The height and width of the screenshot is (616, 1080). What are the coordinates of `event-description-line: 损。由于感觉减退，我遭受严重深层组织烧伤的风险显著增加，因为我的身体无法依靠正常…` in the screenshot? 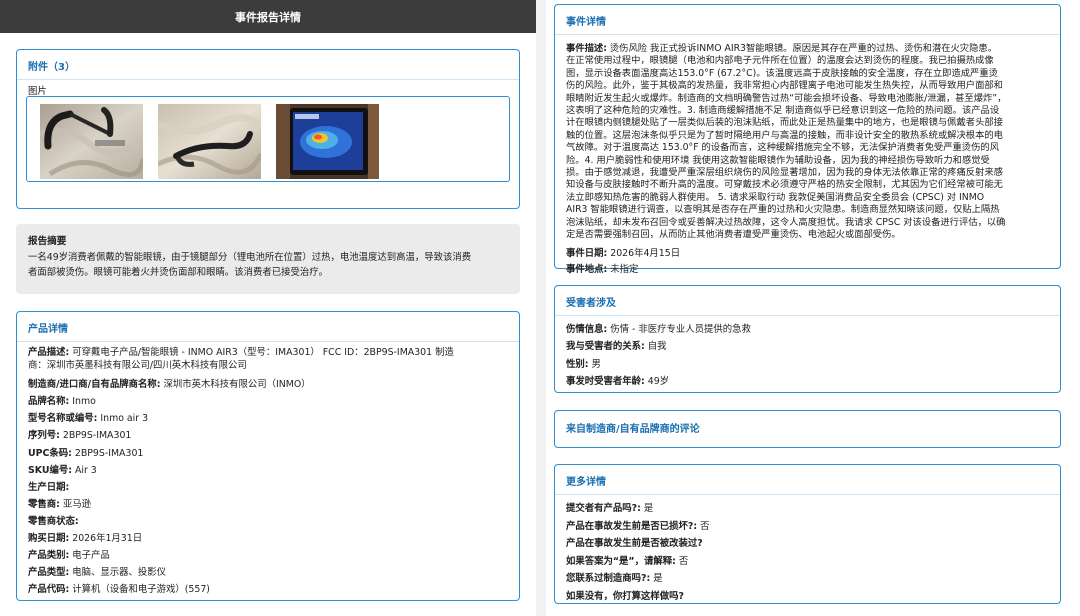 It's located at (808, 173).